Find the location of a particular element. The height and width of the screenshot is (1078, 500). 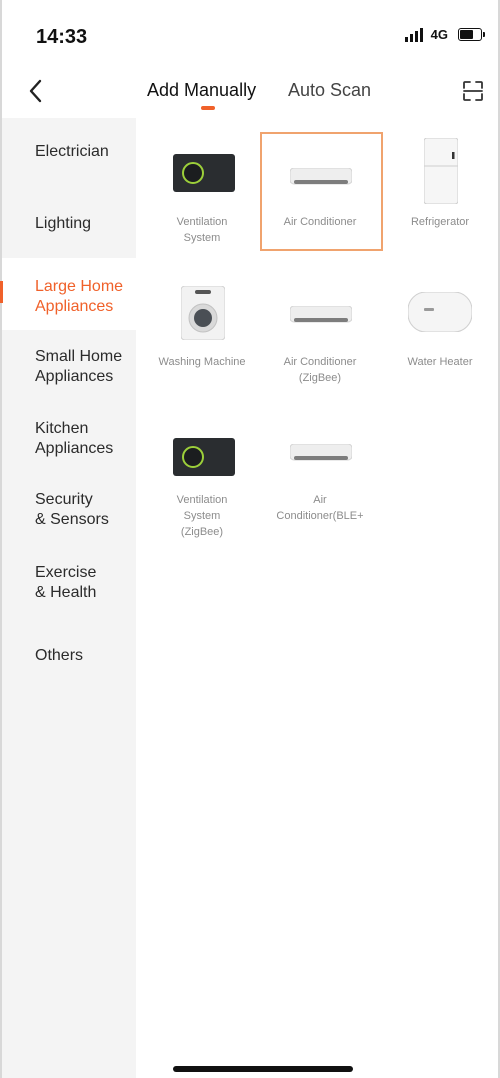

status-icons: 4G is located at coordinates (444, 34).